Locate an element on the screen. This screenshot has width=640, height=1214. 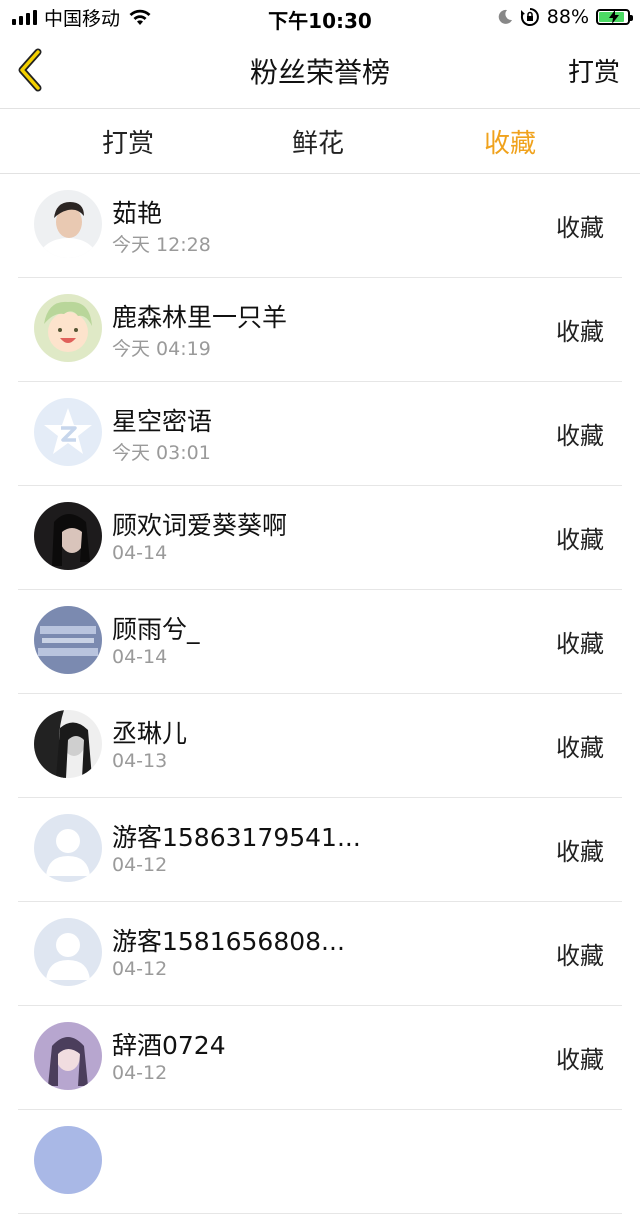
user-name: 辞酒0724 is located at coordinates (169, 1045).